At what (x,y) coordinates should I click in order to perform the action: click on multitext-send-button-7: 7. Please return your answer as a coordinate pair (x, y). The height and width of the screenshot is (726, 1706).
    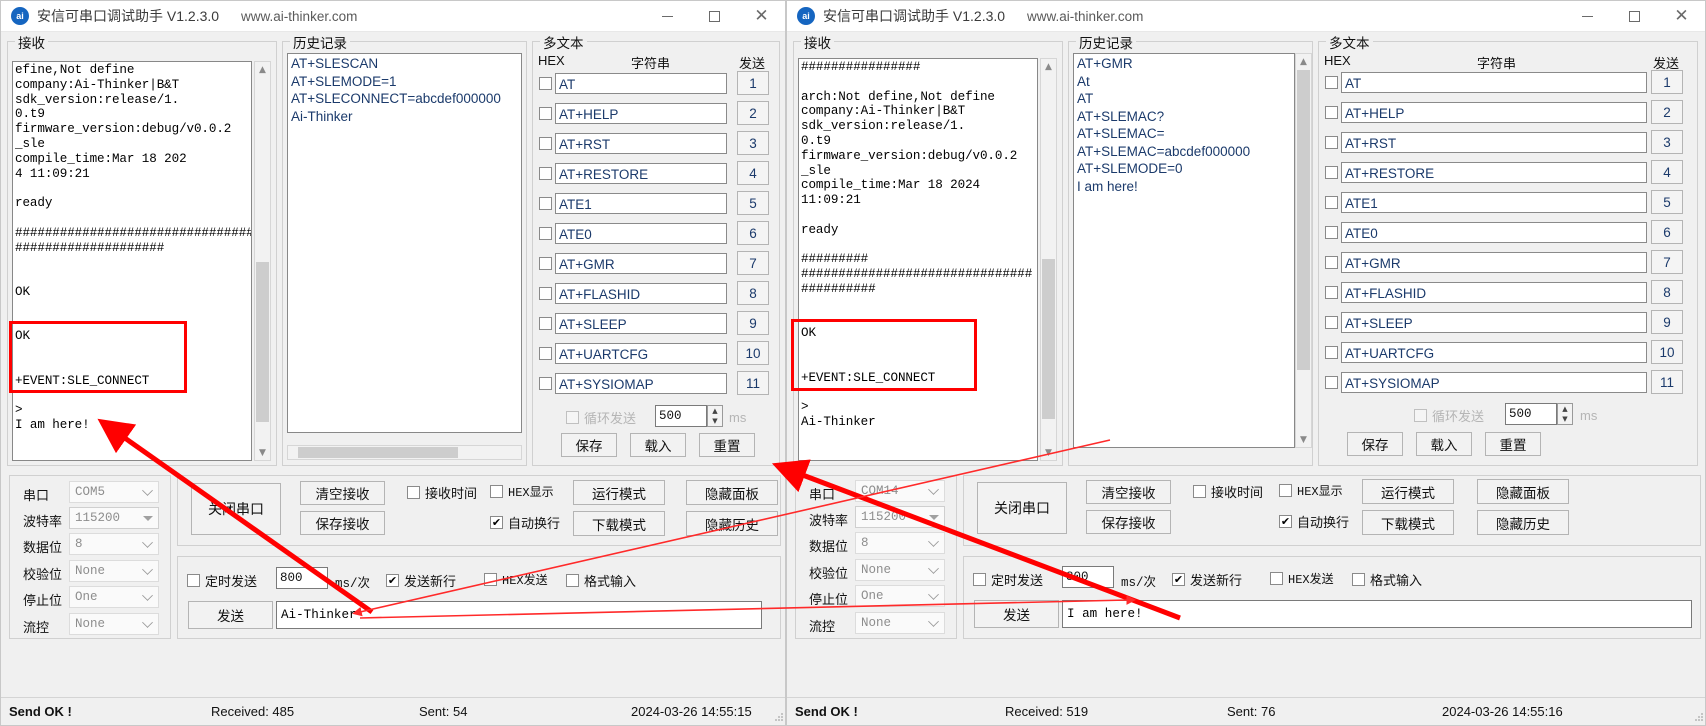
    Looking at the image, I should click on (1667, 262).